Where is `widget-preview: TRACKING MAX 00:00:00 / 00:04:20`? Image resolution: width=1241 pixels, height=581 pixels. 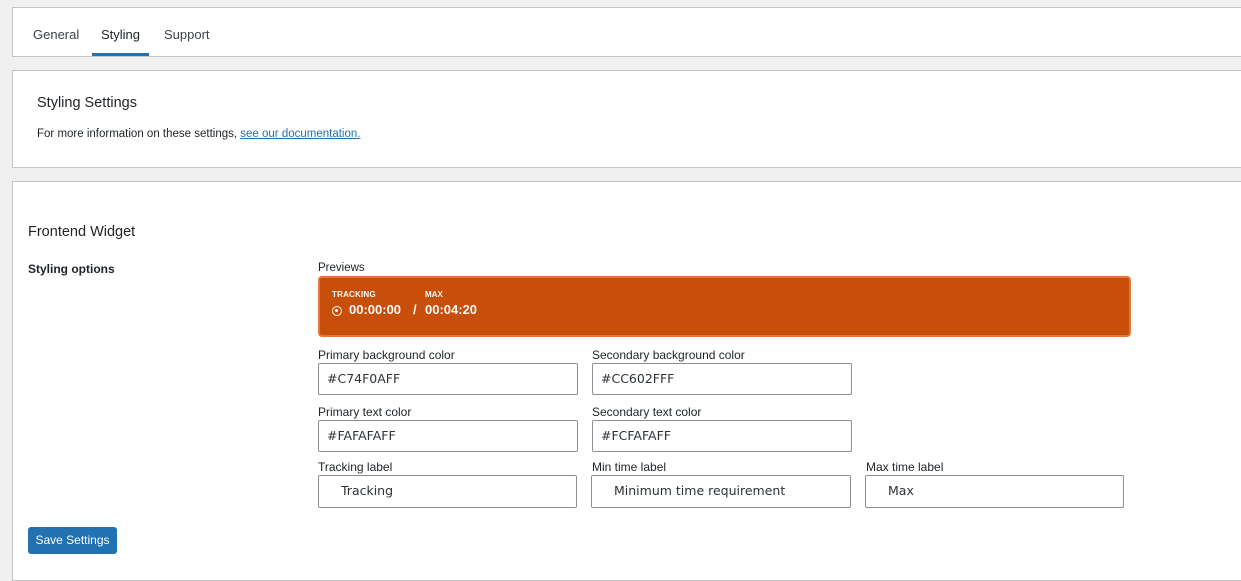 widget-preview: TRACKING MAX 00:00:00 / 00:04:20 is located at coordinates (724, 306).